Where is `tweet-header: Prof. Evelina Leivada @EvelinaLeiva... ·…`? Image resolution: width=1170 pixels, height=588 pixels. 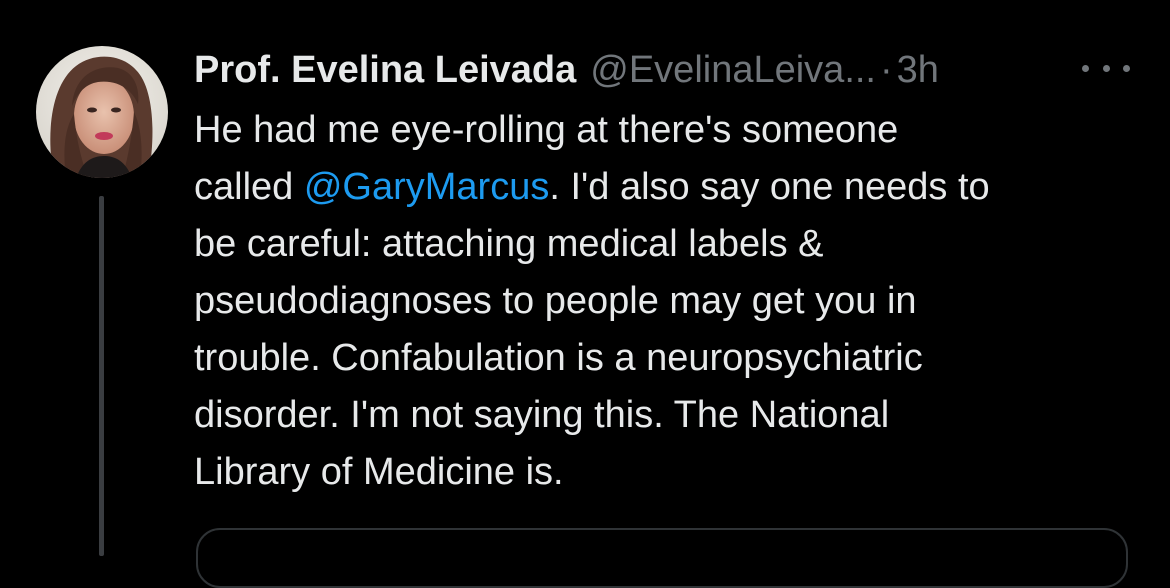
tweet-header: Prof. Evelina Leivada @EvelinaLeiva... ·… is located at coordinates (566, 70).